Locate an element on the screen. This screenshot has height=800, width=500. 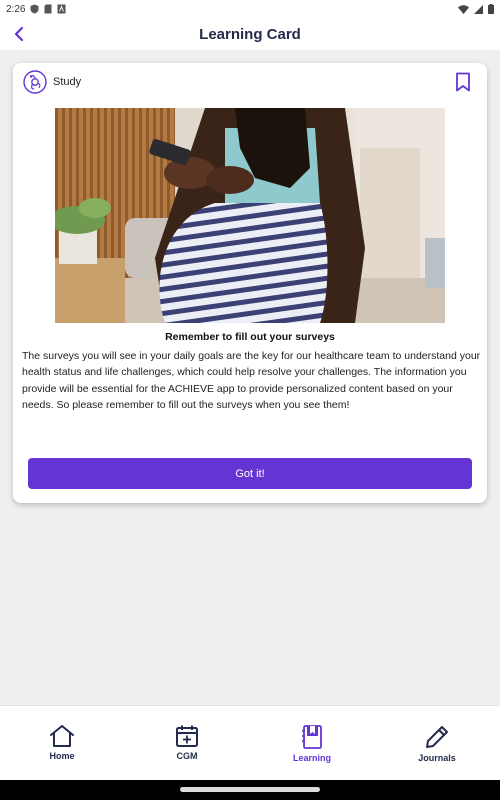
battery-icon is located at coordinates (491, 9).